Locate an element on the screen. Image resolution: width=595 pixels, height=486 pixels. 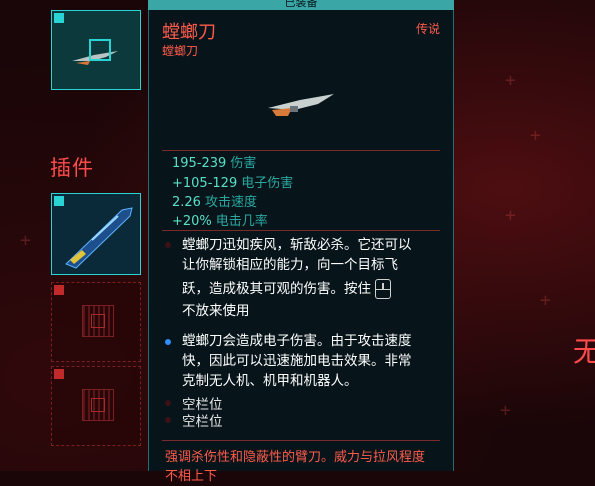
stat-electric-damage: +105-129 电子伤害 is located at coordinates (233, 183).